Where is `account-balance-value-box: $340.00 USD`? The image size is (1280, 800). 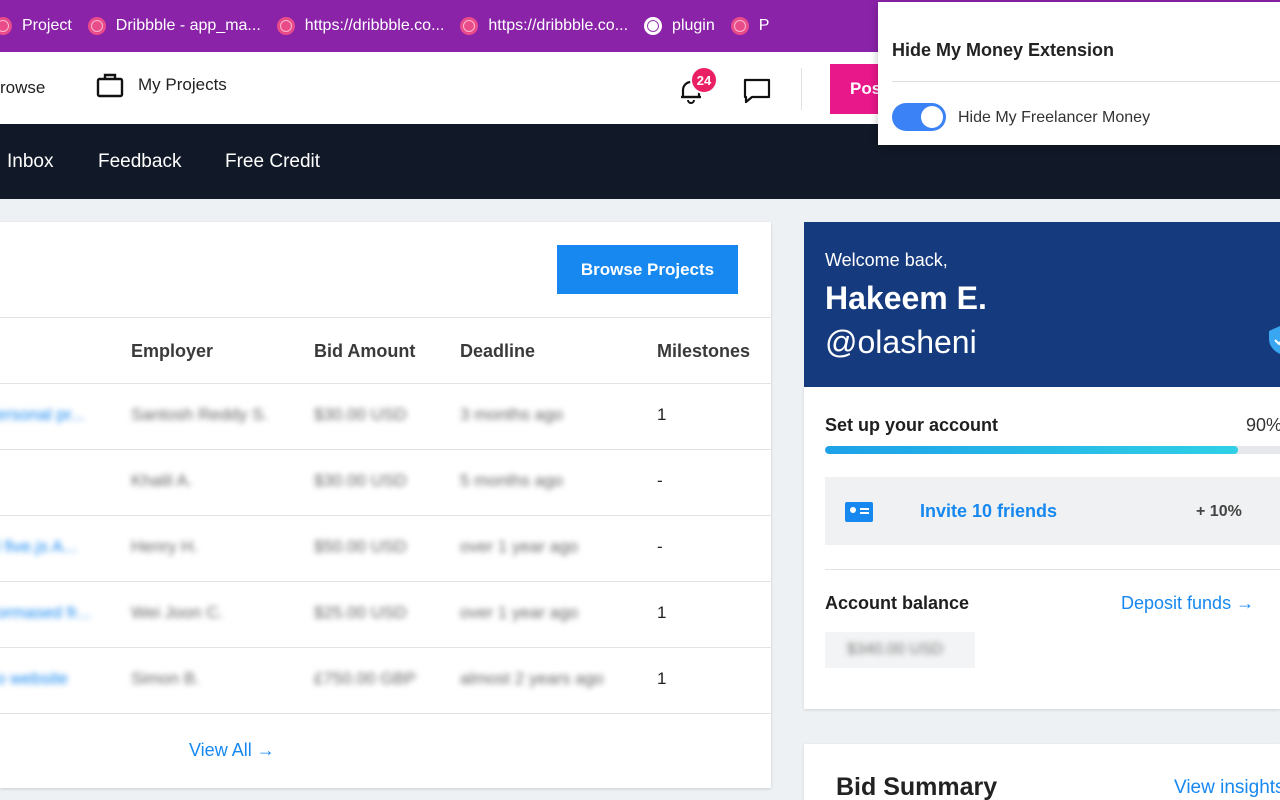
account-balance-value-box: $340.00 USD is located at coordinates (900, 650).